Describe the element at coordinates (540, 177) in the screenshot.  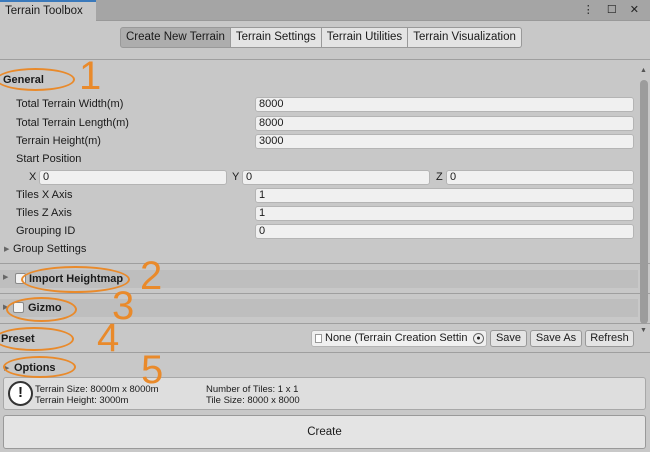
I see `start-z-field: 0` at that location.